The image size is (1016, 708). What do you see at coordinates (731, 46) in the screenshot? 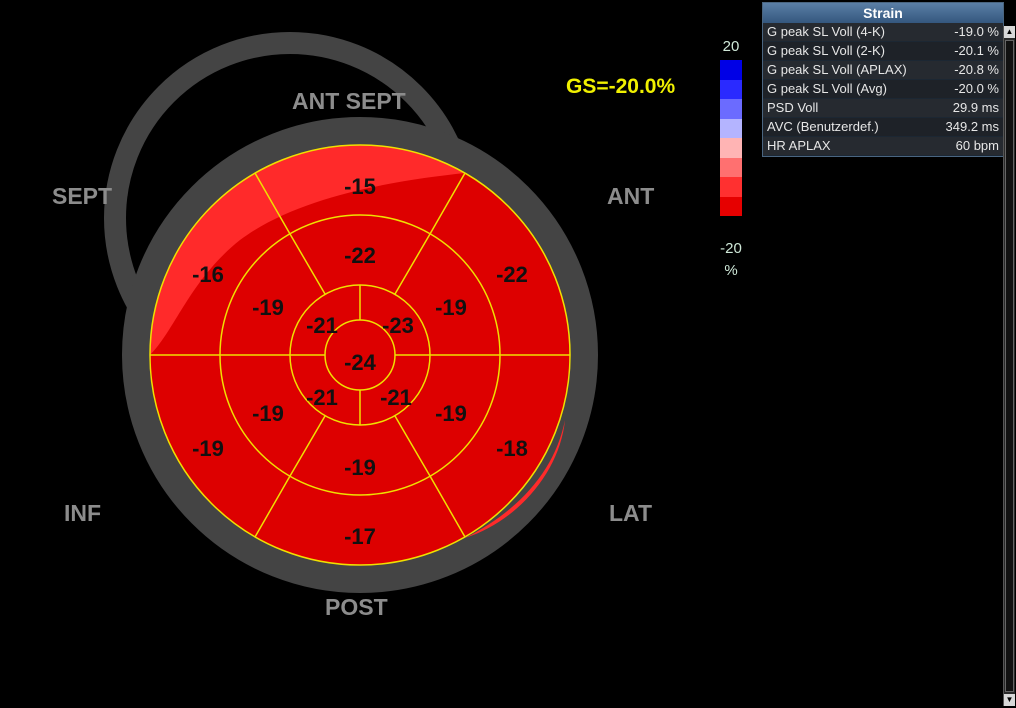
I see `color-scale-max: 20` at bounding box center [731, 46].